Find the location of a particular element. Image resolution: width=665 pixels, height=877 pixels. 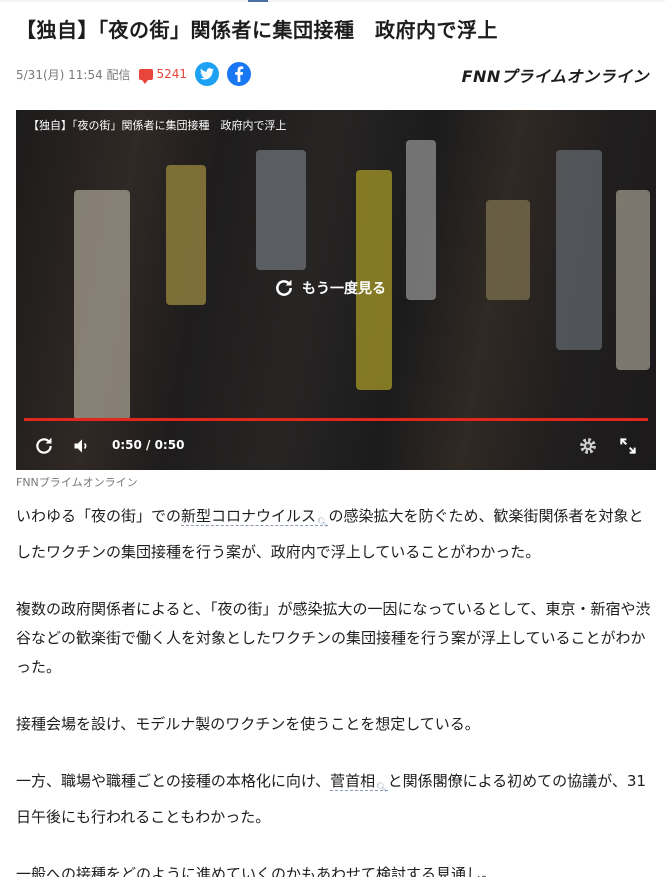

comment-icon is located at coordinates (145, 76).